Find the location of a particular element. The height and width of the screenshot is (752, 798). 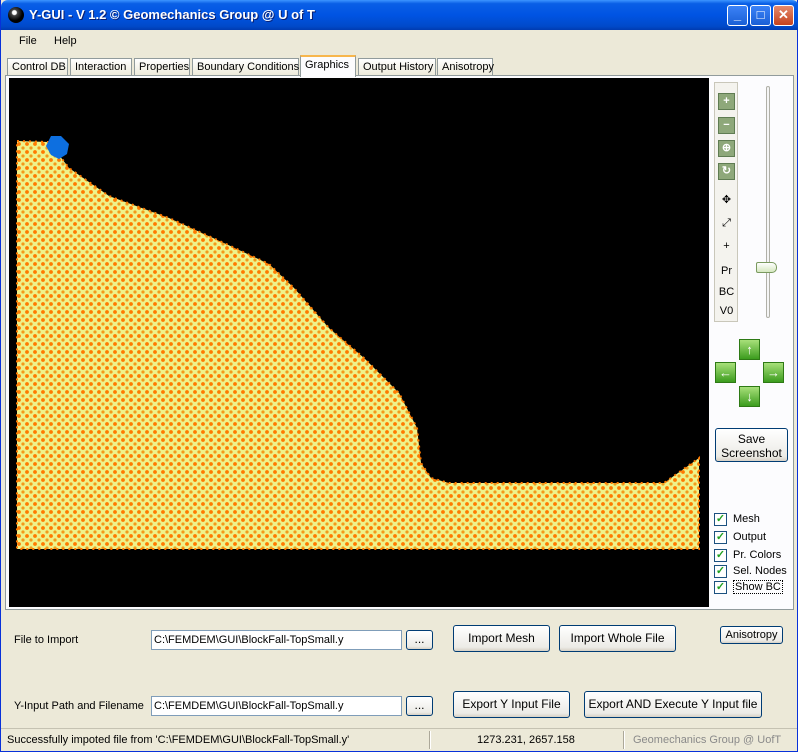

zoom-out-icon: − is located at coordinates (726, 125).